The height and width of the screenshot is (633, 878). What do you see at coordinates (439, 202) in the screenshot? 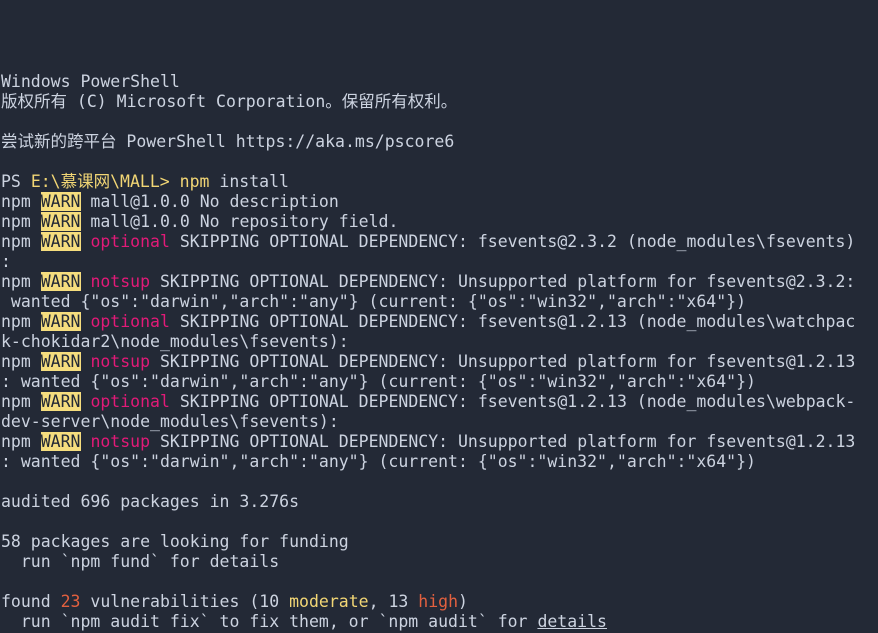
I see `log-line-warn-description: npm WARN mall@1.0.0 No description` at bounding box center [439, 202].